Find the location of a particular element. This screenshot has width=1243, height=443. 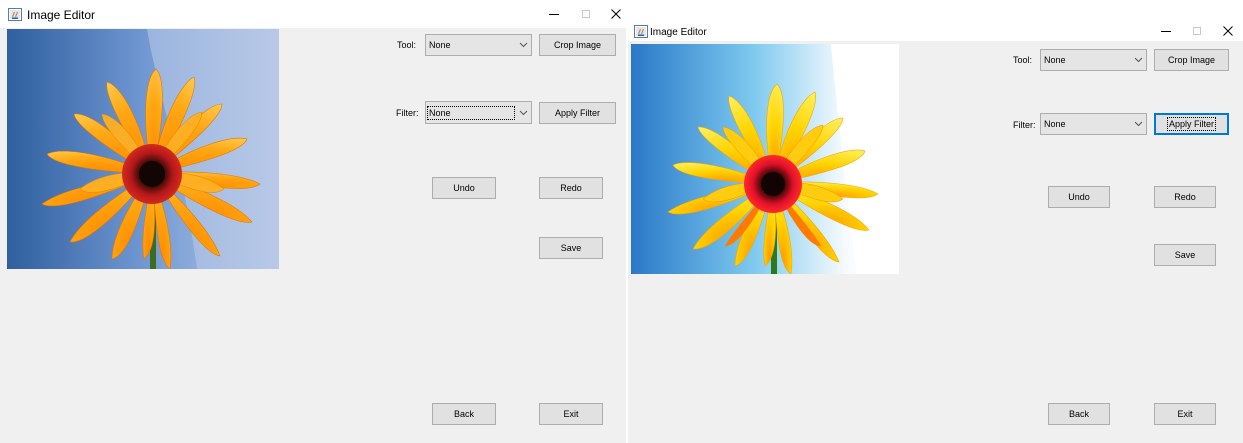

title-bar: Image Editor is located at coordinates (313, 14).